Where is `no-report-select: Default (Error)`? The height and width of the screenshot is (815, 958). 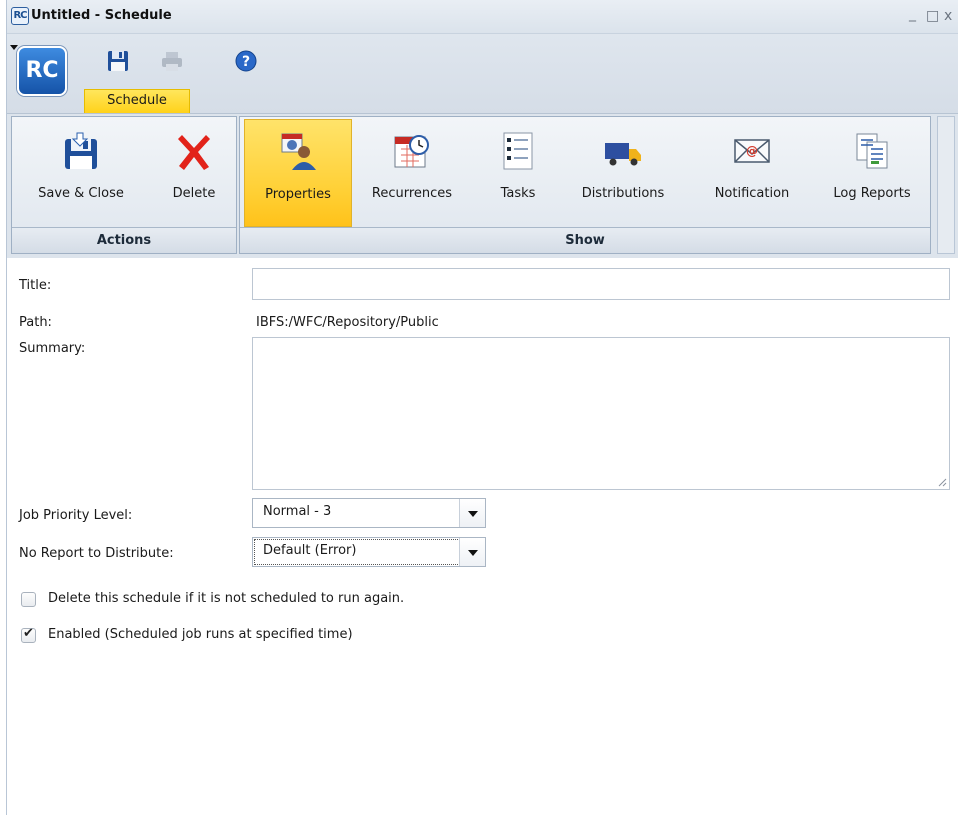
no-report-select: Default (Error) is located at coordinates (369, 552).